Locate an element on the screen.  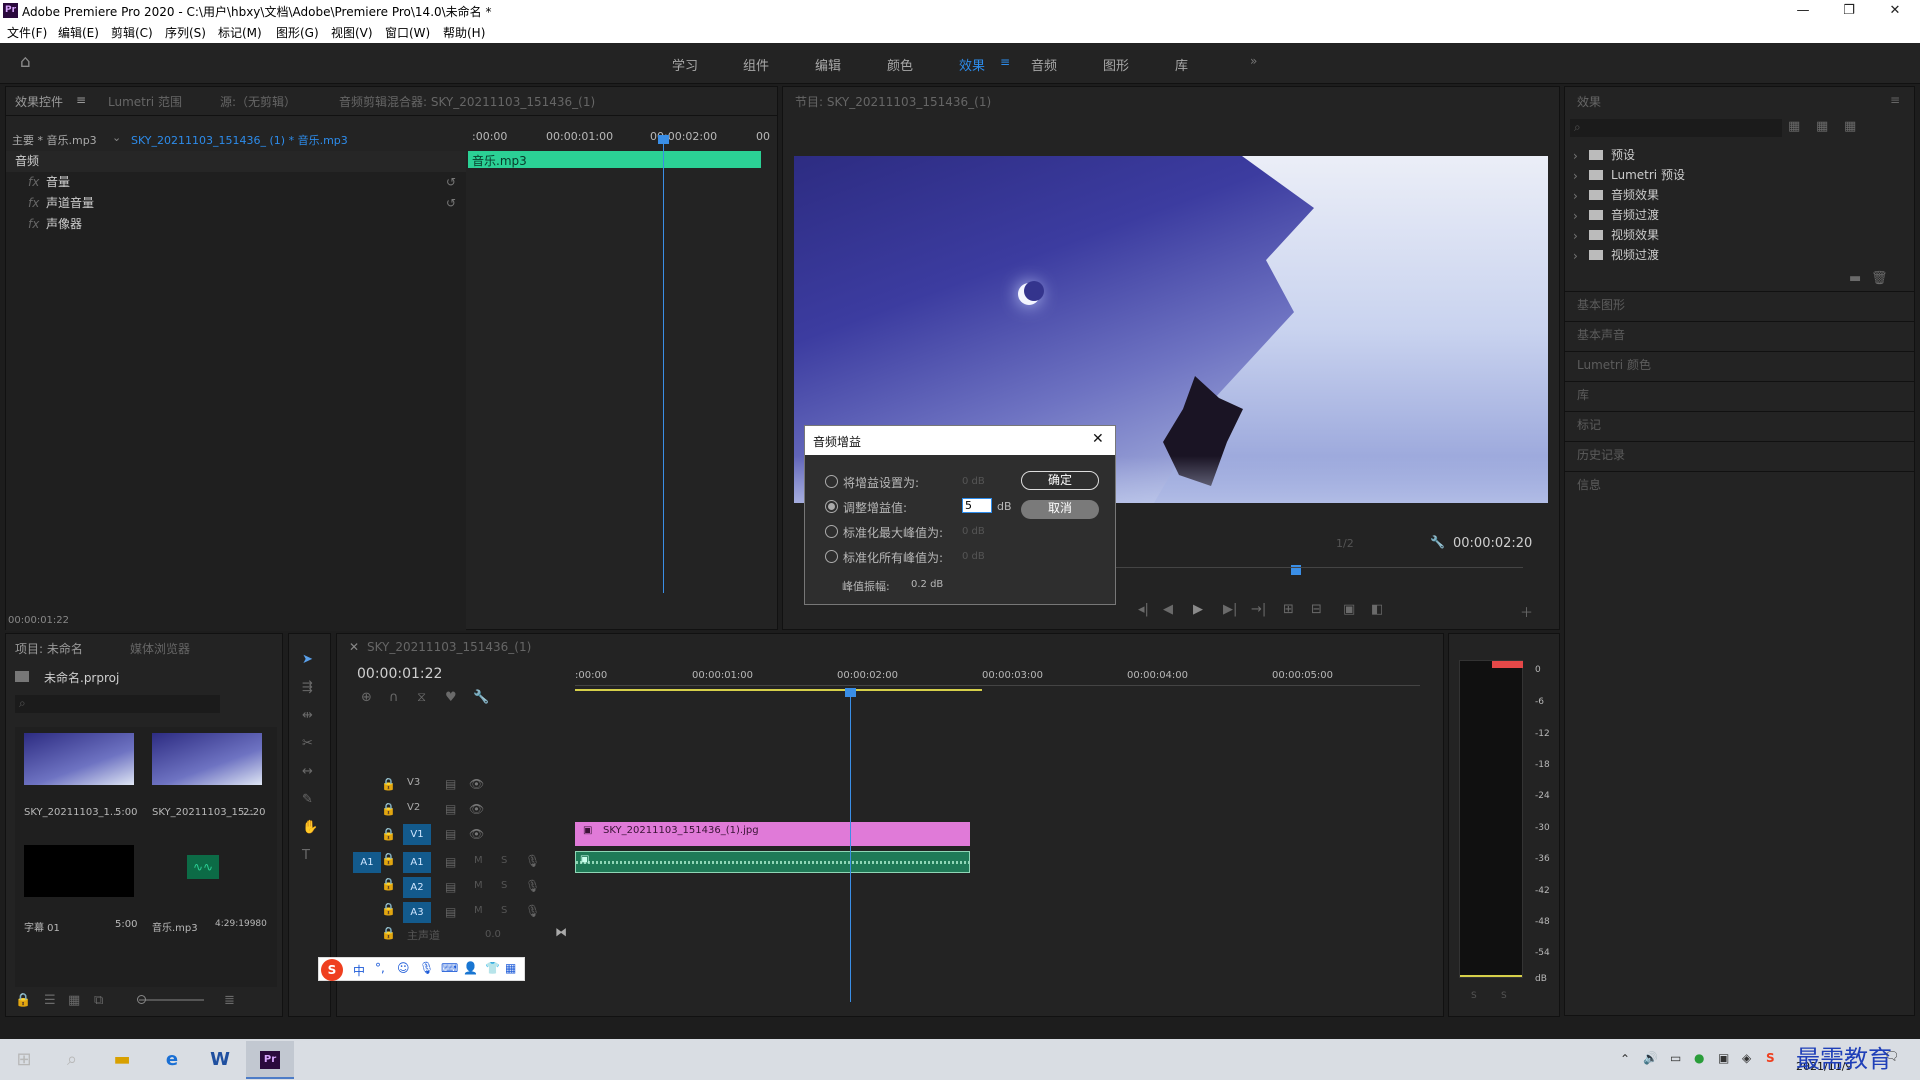
ws-menu-icon: ≡ is located at coordinates (1005, 62).